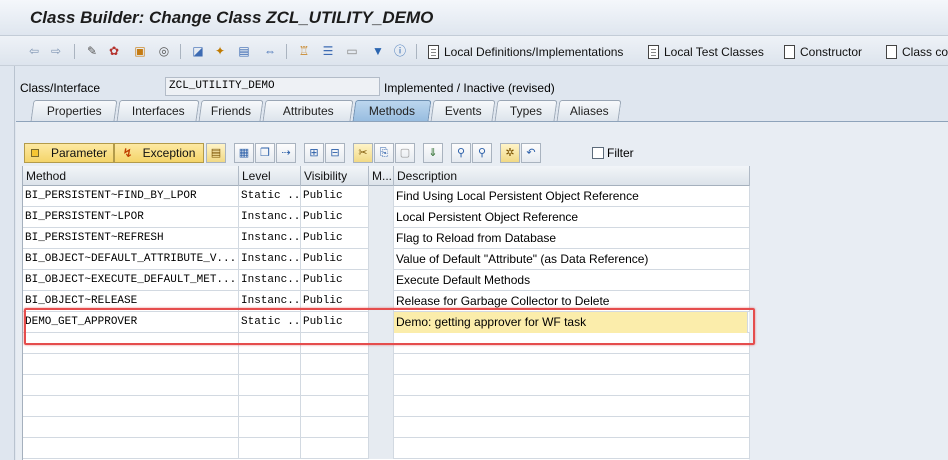 The height and width of the screenshot is (460, 948). What do you see at coordinates (304, 51) in the screenshot?
I see `hierarchy-icon: ♖` at bounding box center [304, 51].